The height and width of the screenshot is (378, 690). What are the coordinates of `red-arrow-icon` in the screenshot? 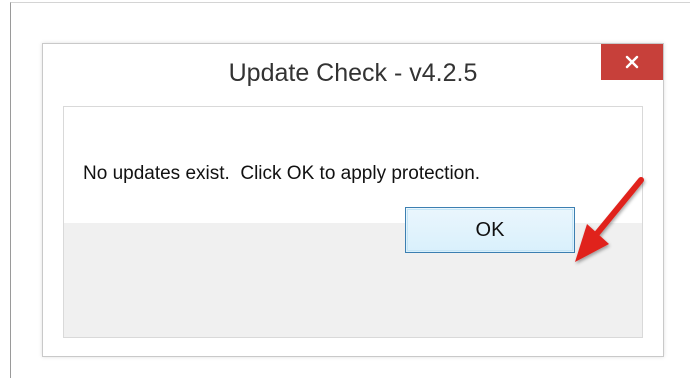 It's located at (609, 219).